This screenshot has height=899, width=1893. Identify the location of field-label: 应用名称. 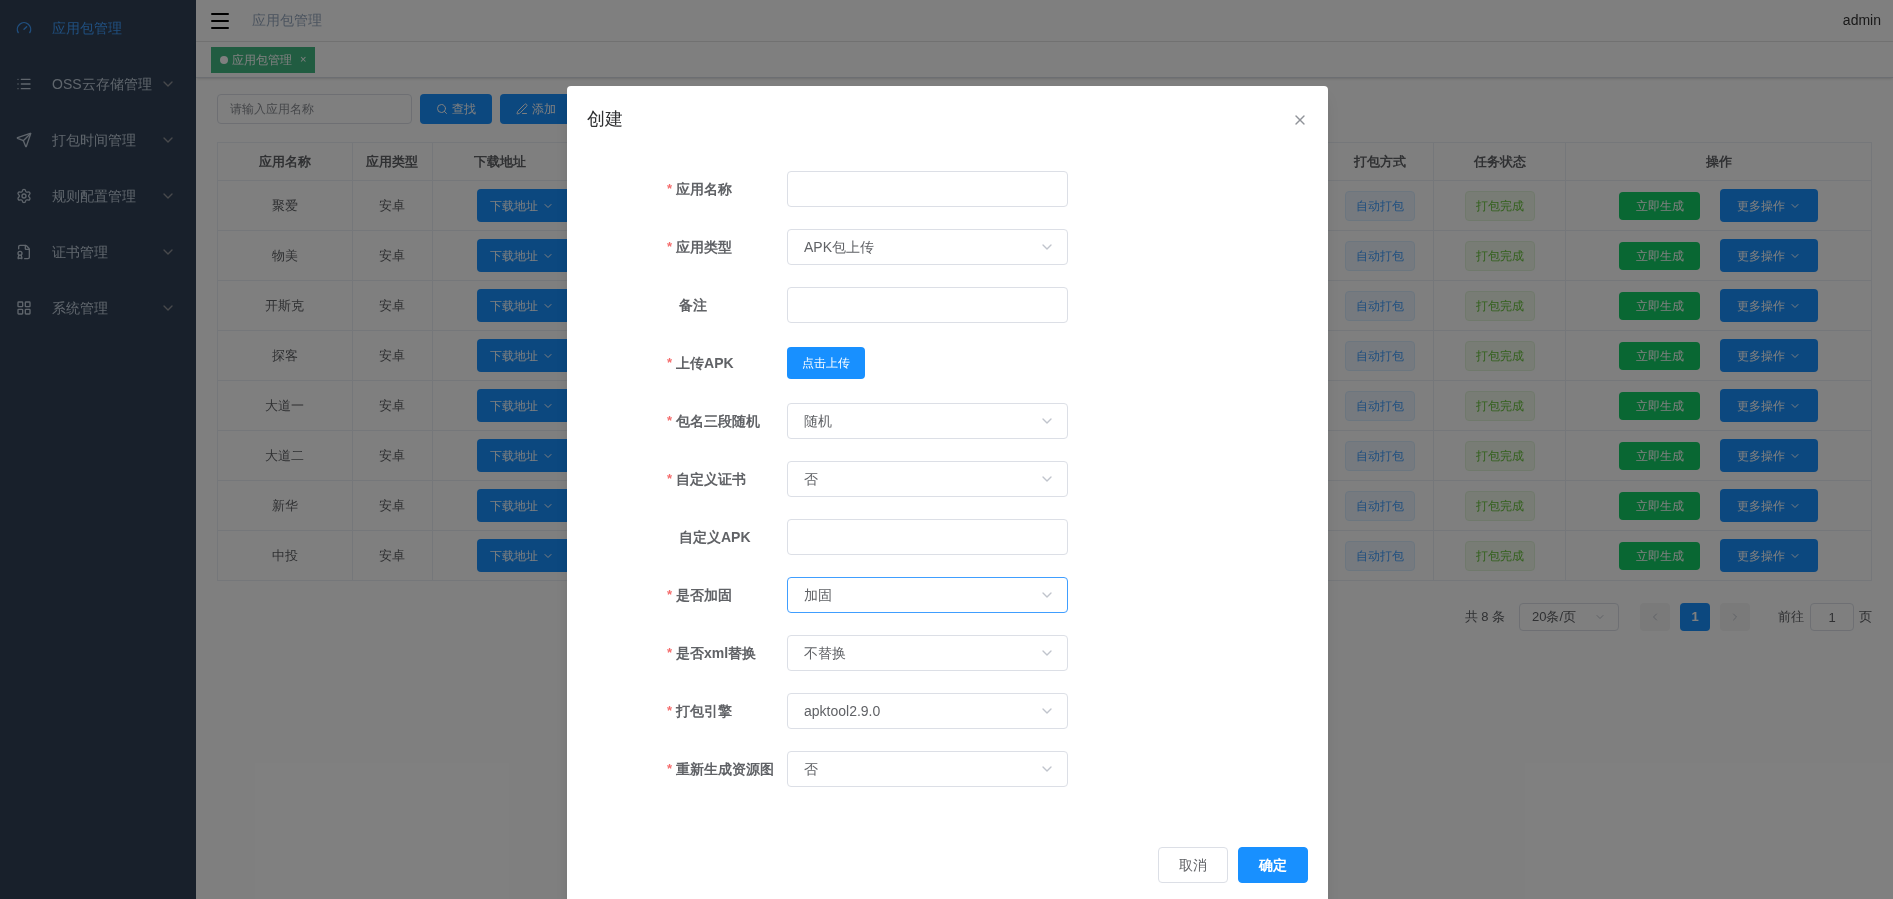
(704, 189).